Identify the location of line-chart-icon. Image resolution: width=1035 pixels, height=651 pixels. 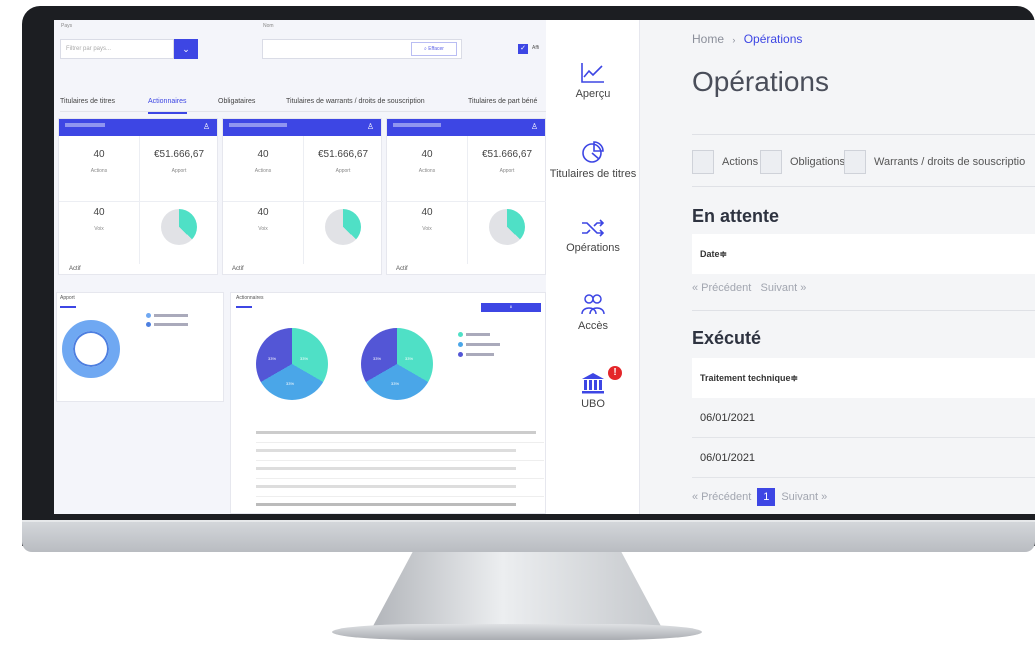
(592, 73).